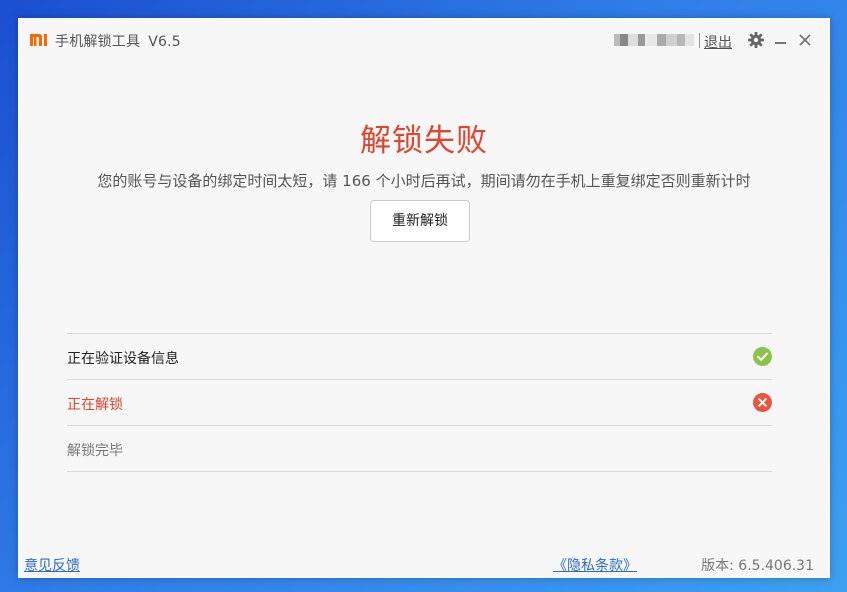  I want to click on user-account-blurred, so click(654, 40).